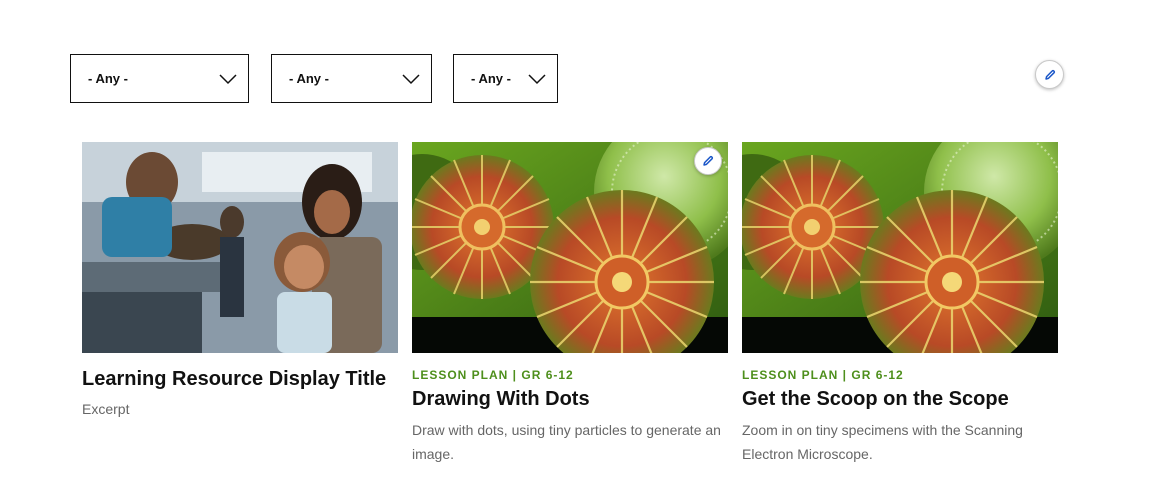 This screenshot has width=1151, height=504. What do you see at coordinates (900, 399) in the screenshot?
I see `card-title: Get the Scoop on the Scope` at bounding box center [900, 399].